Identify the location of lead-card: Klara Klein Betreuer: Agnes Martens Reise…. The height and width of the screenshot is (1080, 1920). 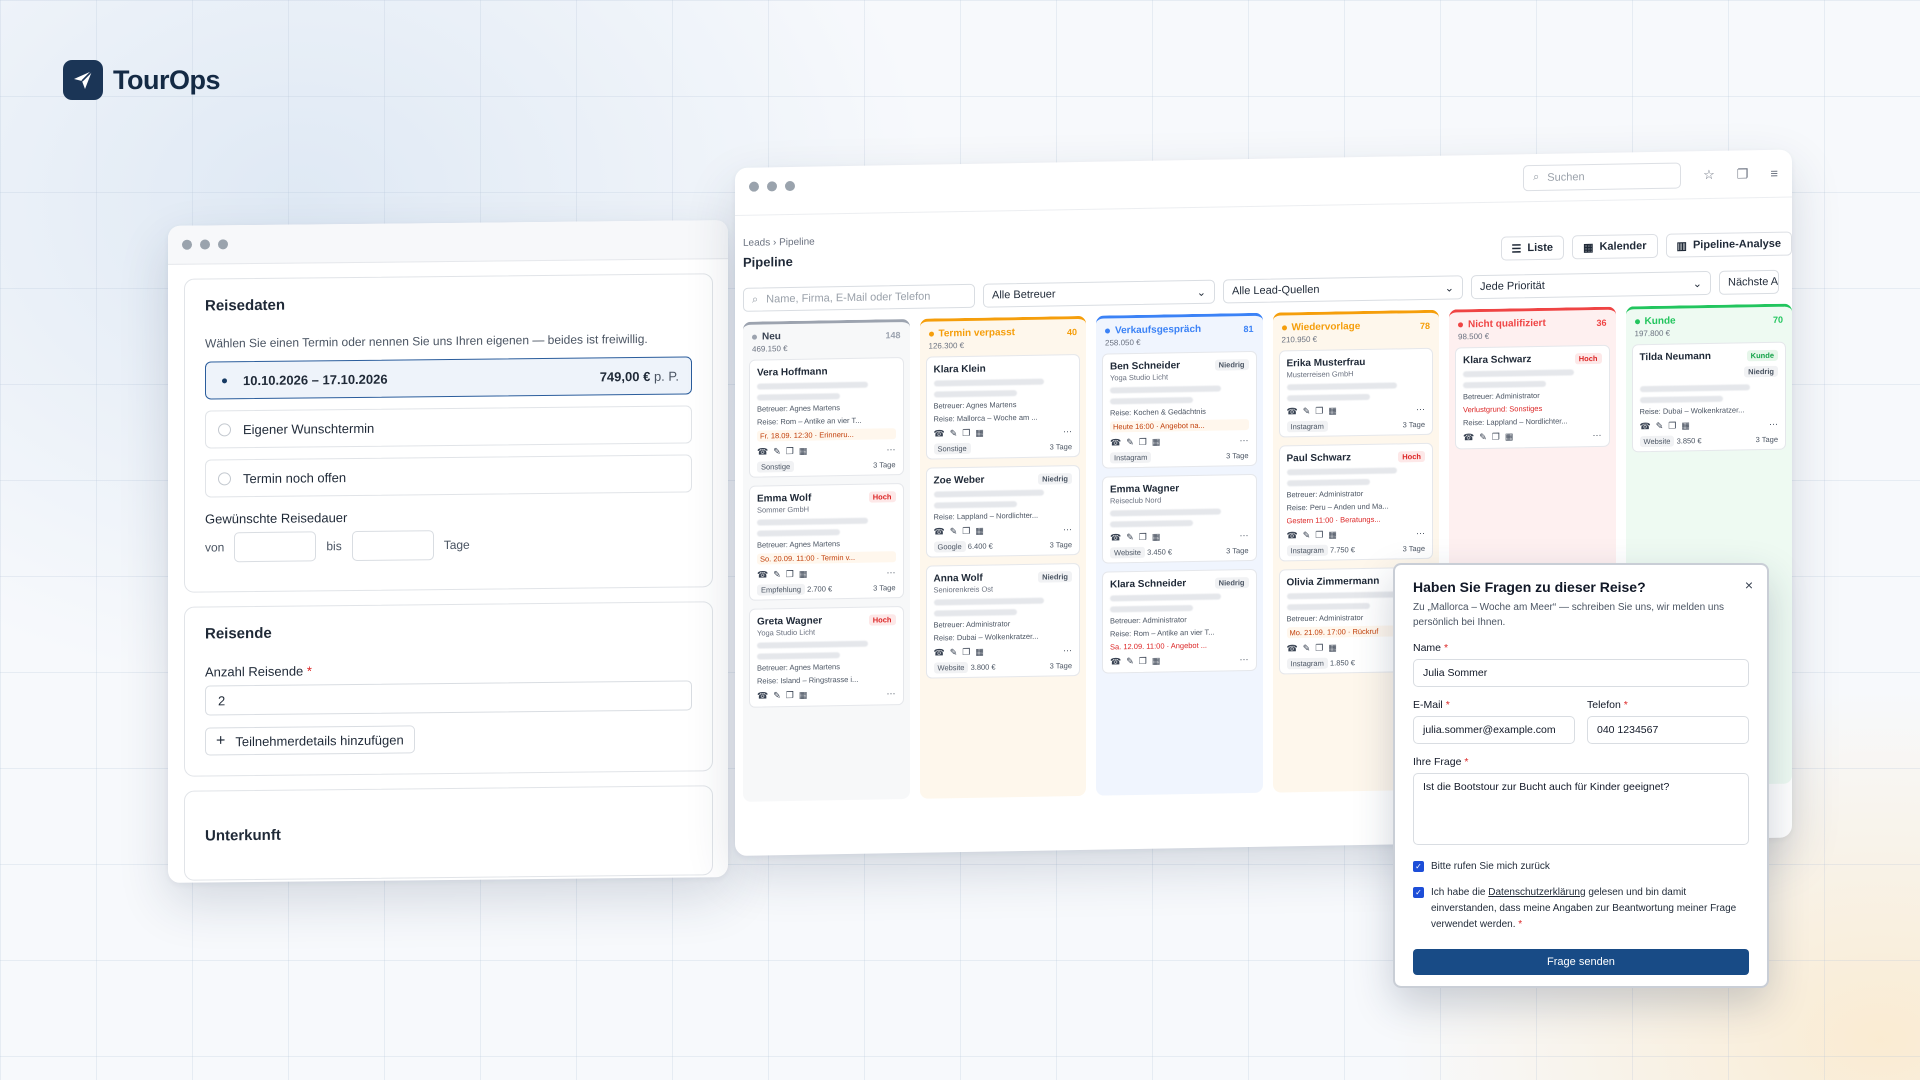
(1002, 406).